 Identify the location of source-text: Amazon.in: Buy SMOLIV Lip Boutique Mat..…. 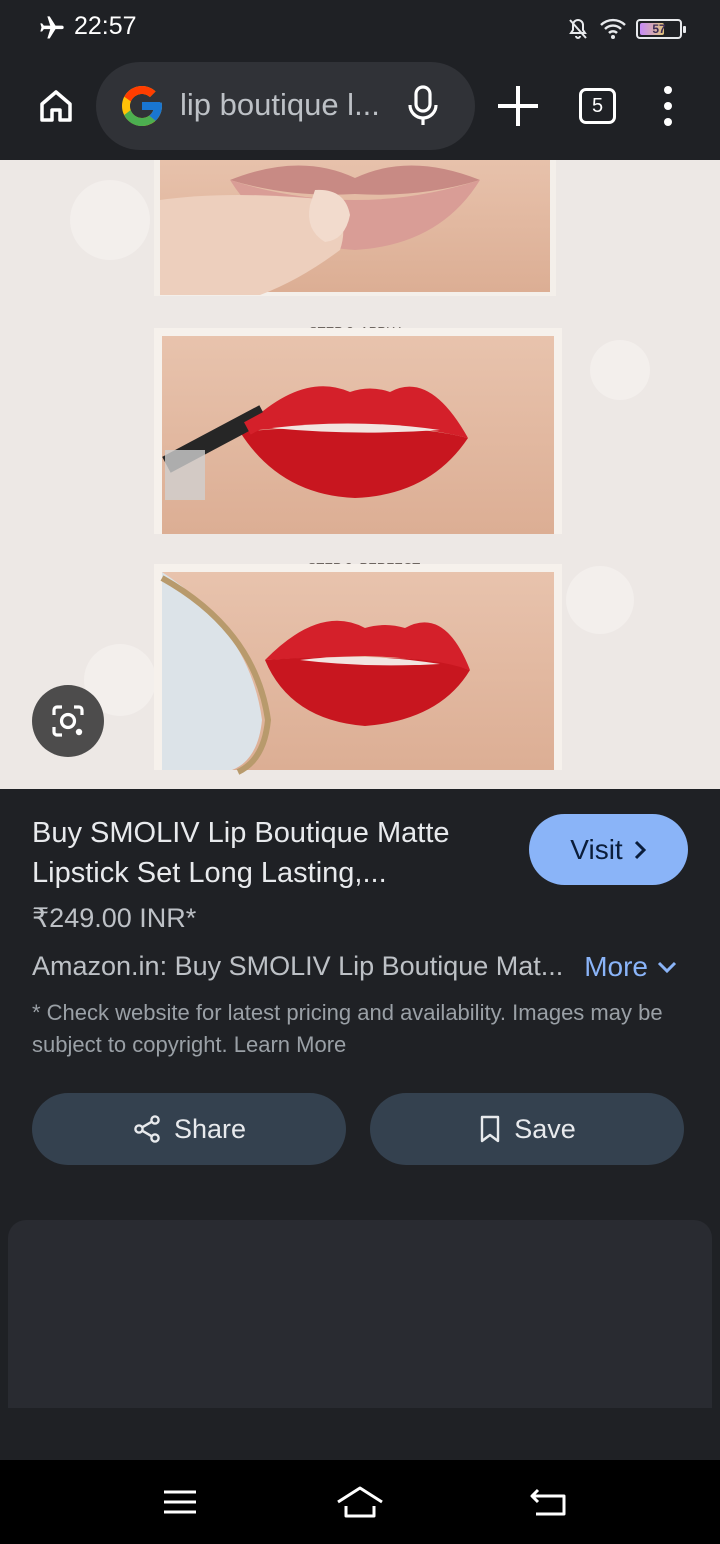
(298, 966).